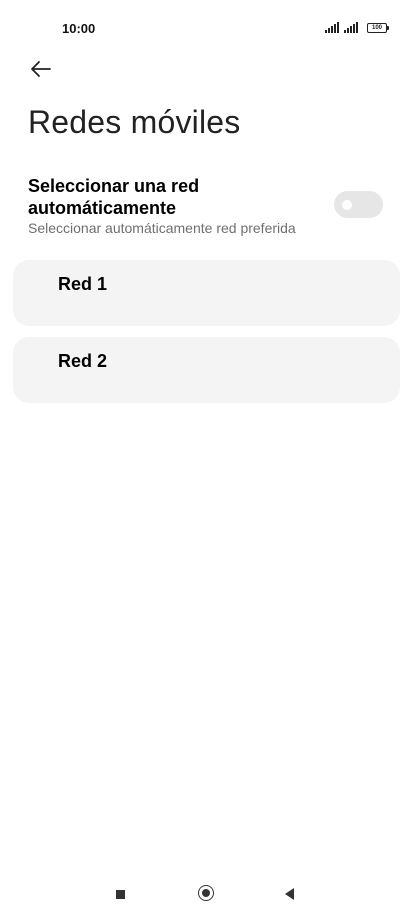  Describe the element at coordinates (41, 69) in the screenshot. I see `back-arrow-icon` at that location.